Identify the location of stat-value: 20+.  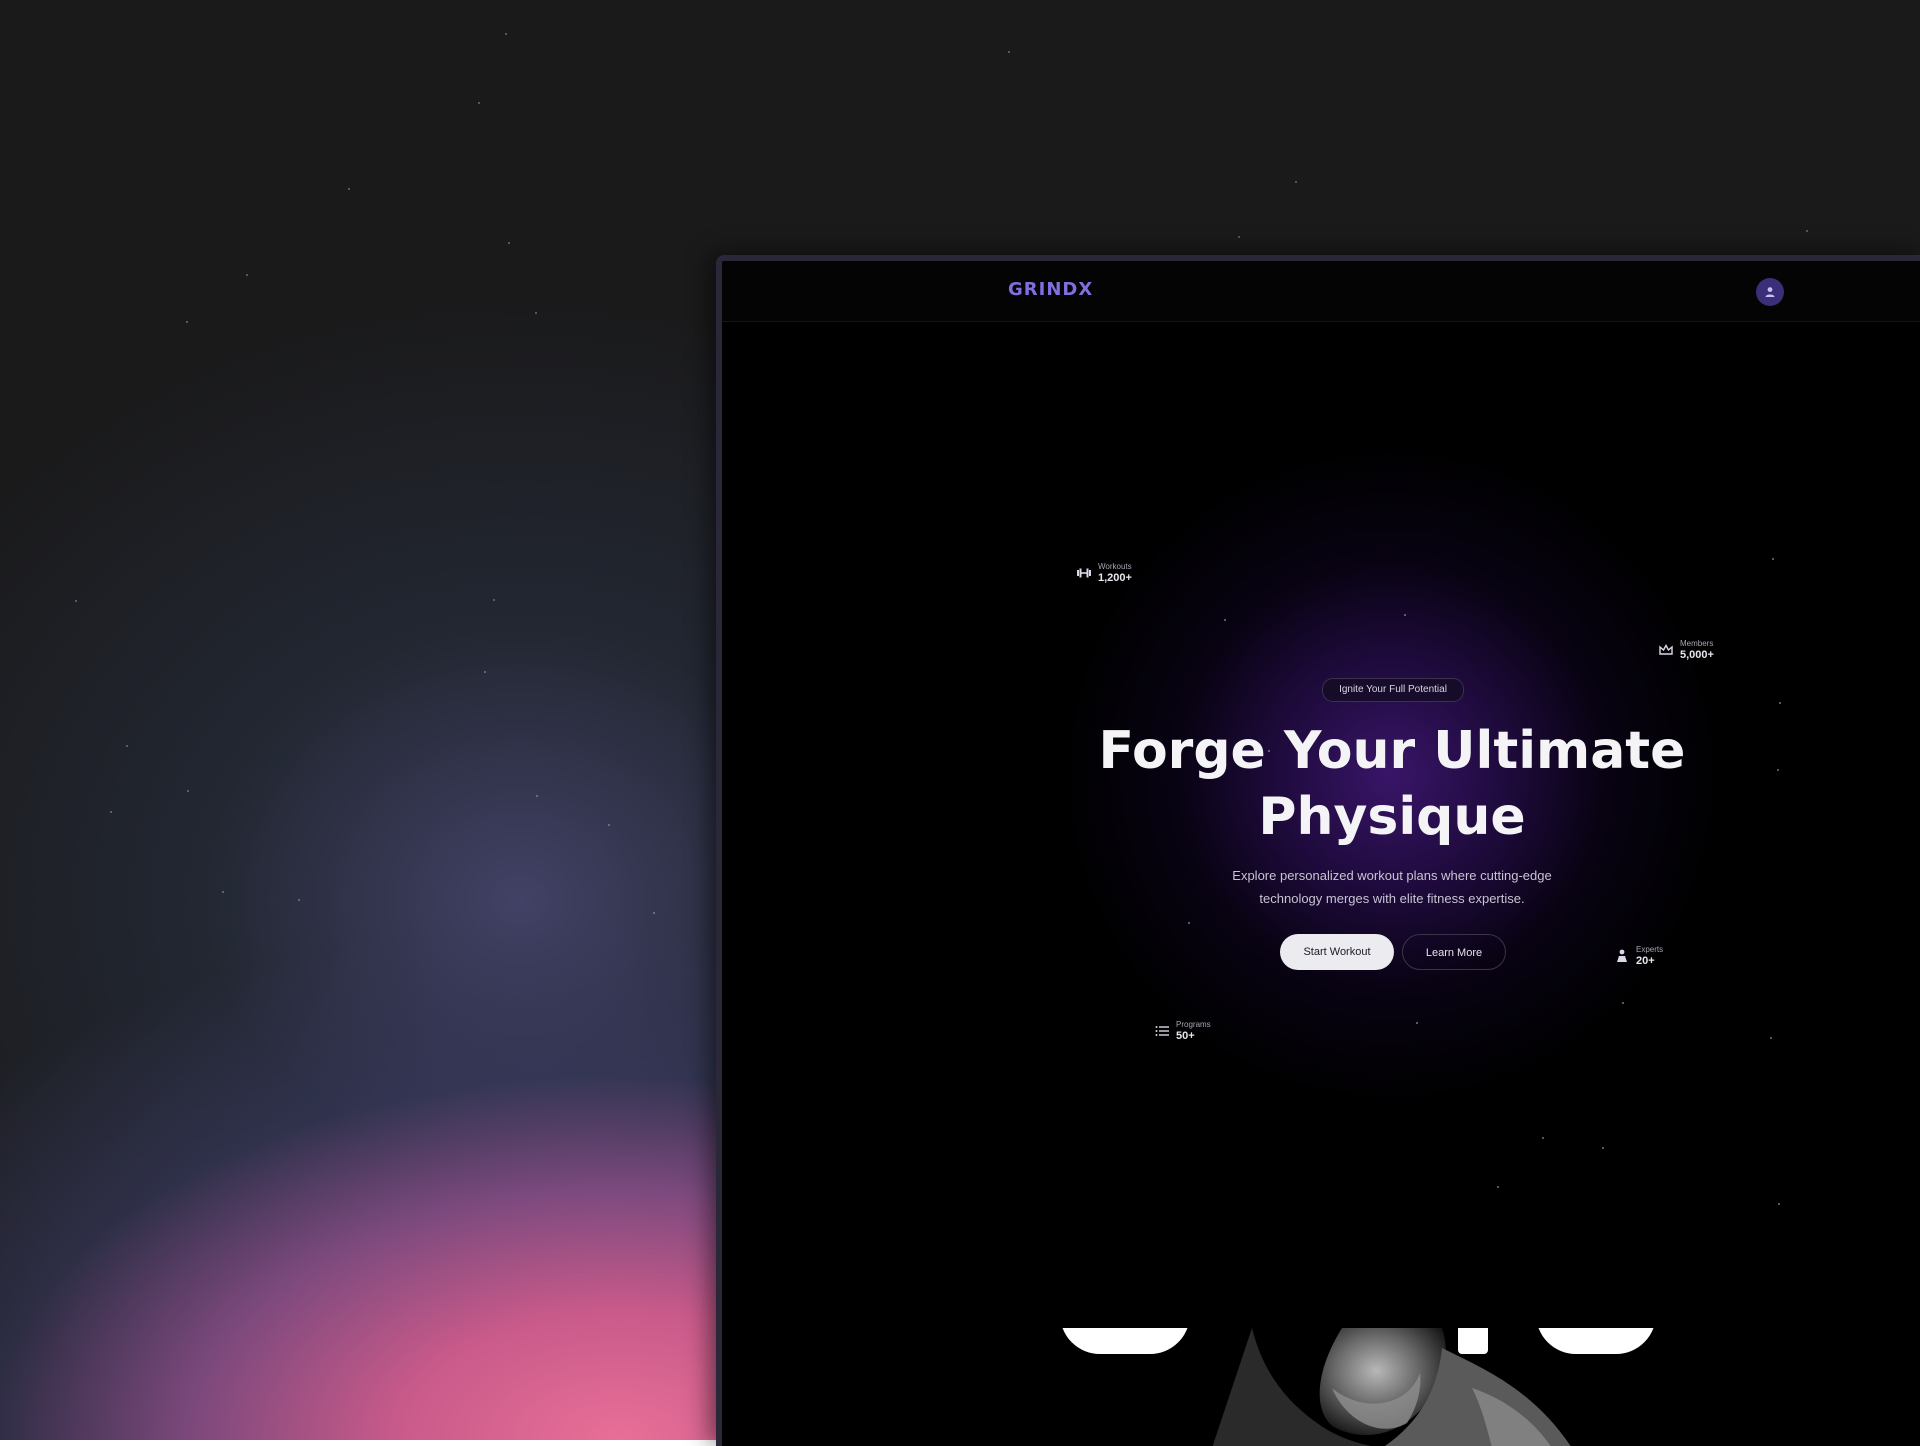
(1645, 961).